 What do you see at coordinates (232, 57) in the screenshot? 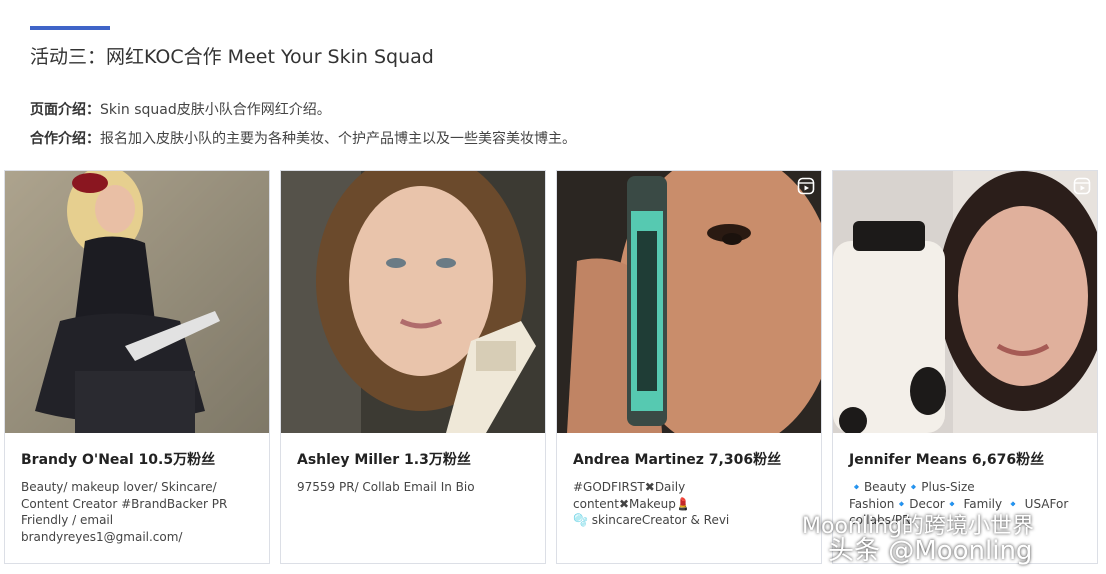
I see `section-title: 活动三：网红KOC合作 Meet Your Skin Squad` at bounding box center [232, 57].